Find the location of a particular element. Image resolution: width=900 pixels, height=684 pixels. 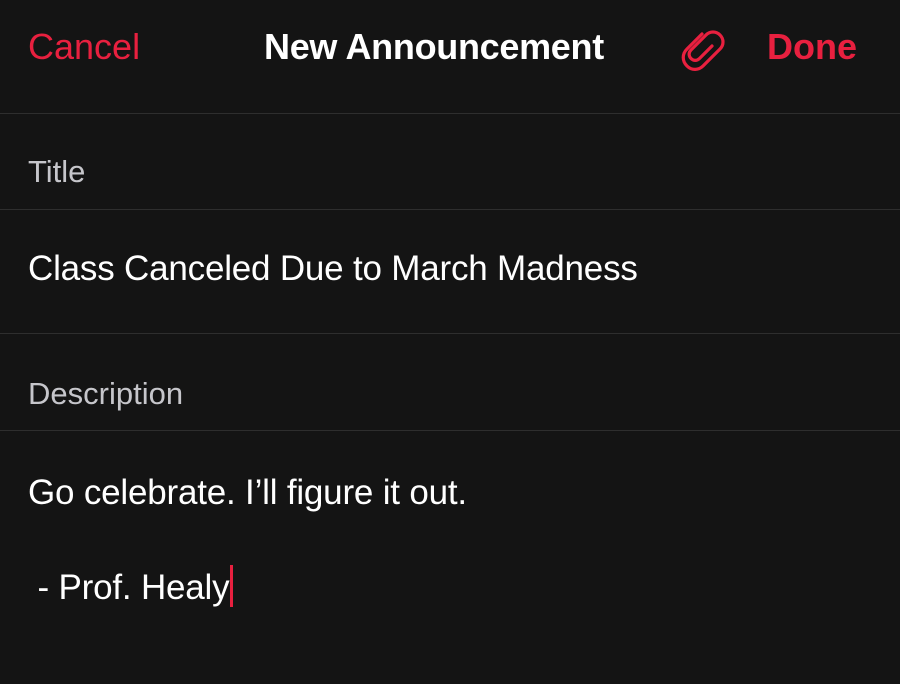

text-cursor is located at coordinates (232, 586).